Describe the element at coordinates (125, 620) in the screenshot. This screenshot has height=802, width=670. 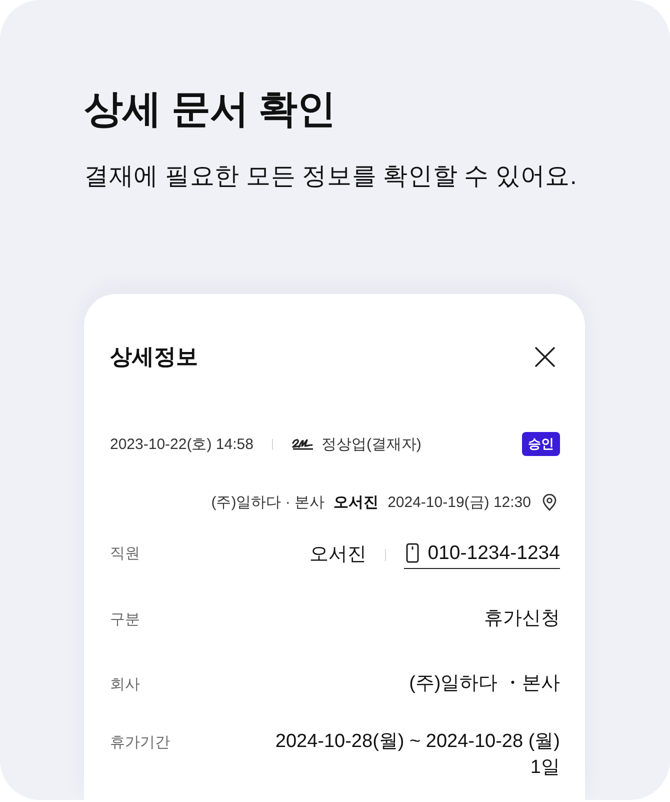
I see `field-label: 구분` at that location.